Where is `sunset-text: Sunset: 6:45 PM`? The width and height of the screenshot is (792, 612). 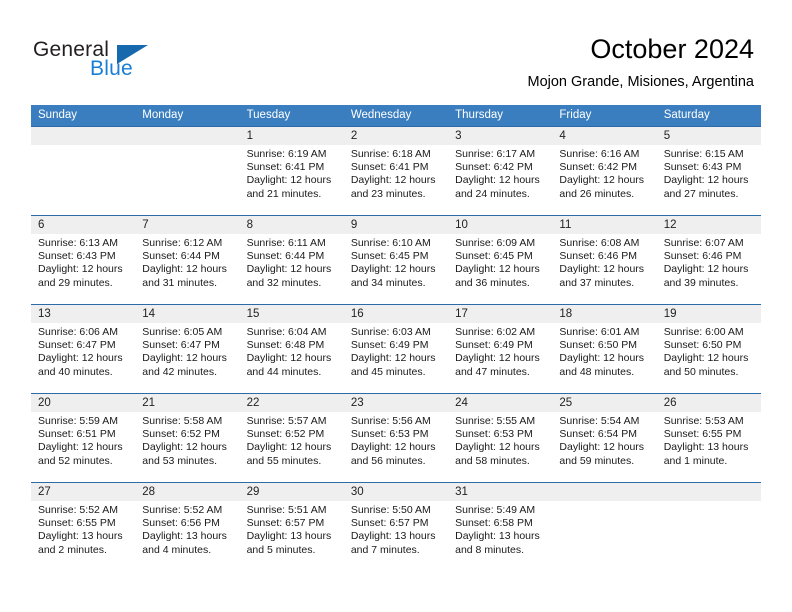
sunset-text: Sunset: 6:45 PM is located at coordinates (389, 256).